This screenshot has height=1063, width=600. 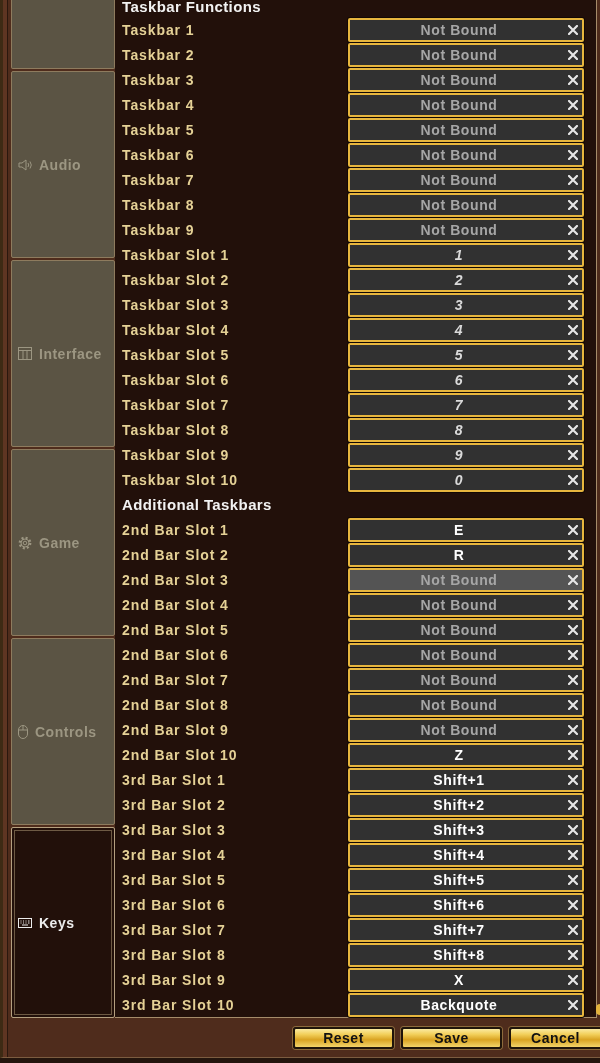 What do you see at coordinates (466, 754) in the screenshot?
I see `keybind-field: Z` at bounding box center [466, 754].